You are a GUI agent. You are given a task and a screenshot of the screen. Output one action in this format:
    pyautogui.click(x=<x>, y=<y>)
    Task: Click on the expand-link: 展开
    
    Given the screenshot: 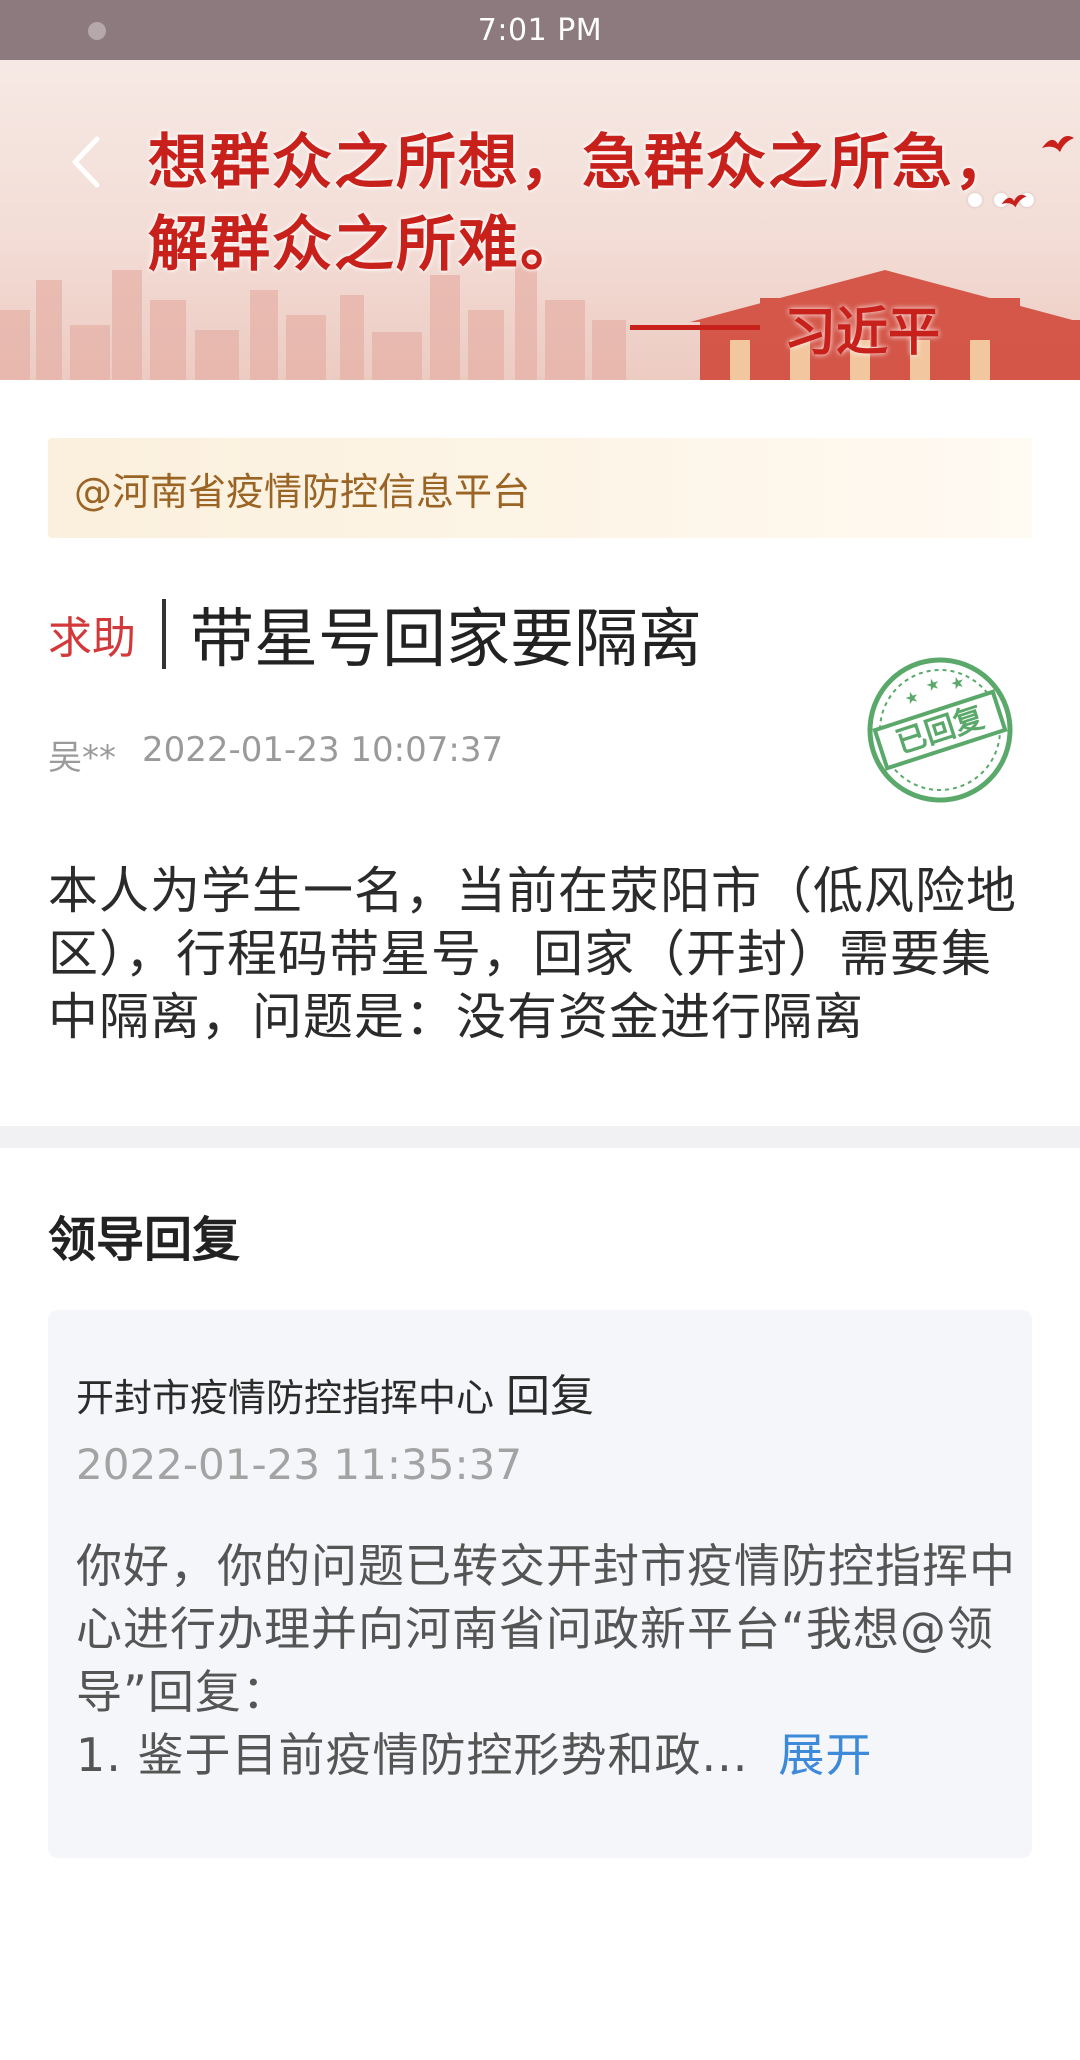 What is the action you would take?
    pyautogui.click(x=825, y=1755)
    